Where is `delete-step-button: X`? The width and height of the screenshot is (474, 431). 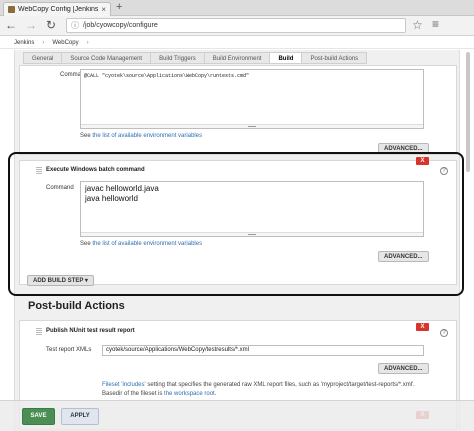 delete-step-button: X is located at coordinates (422, 327).